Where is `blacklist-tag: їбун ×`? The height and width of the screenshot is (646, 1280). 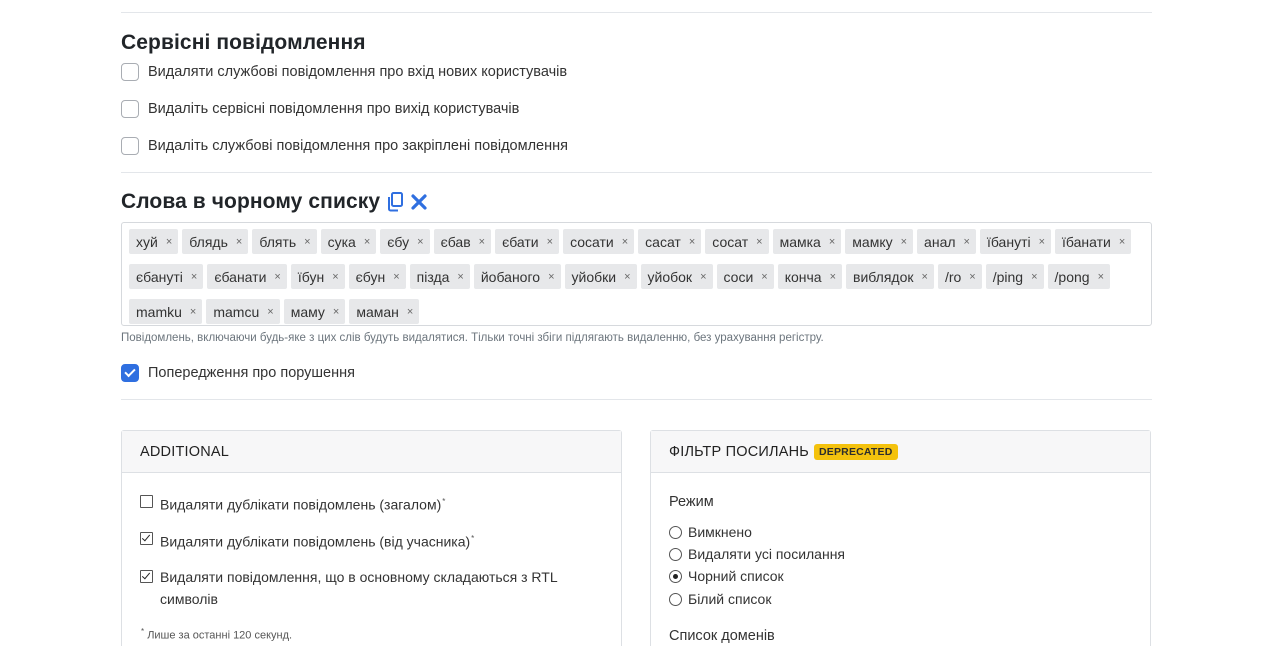 blacklist-tag: їбун × is located at coordinates (317, 276).